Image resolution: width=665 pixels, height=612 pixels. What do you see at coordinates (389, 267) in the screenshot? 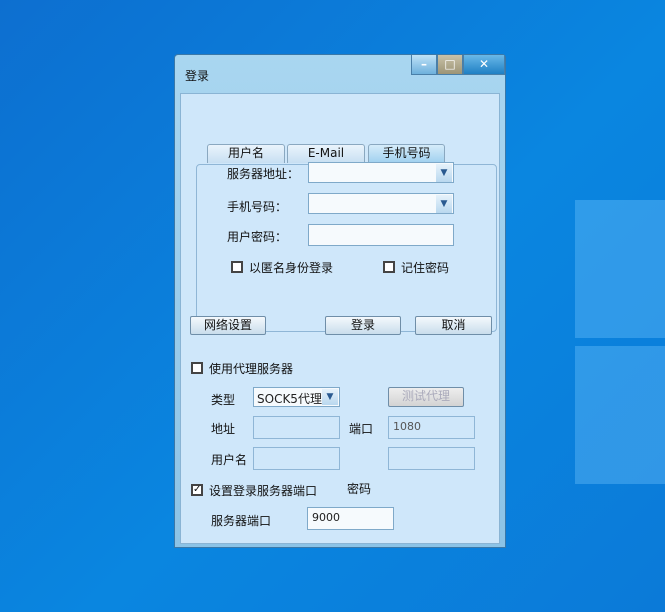
I see `remember-password-checkbox` at bounding box center [389, 267].